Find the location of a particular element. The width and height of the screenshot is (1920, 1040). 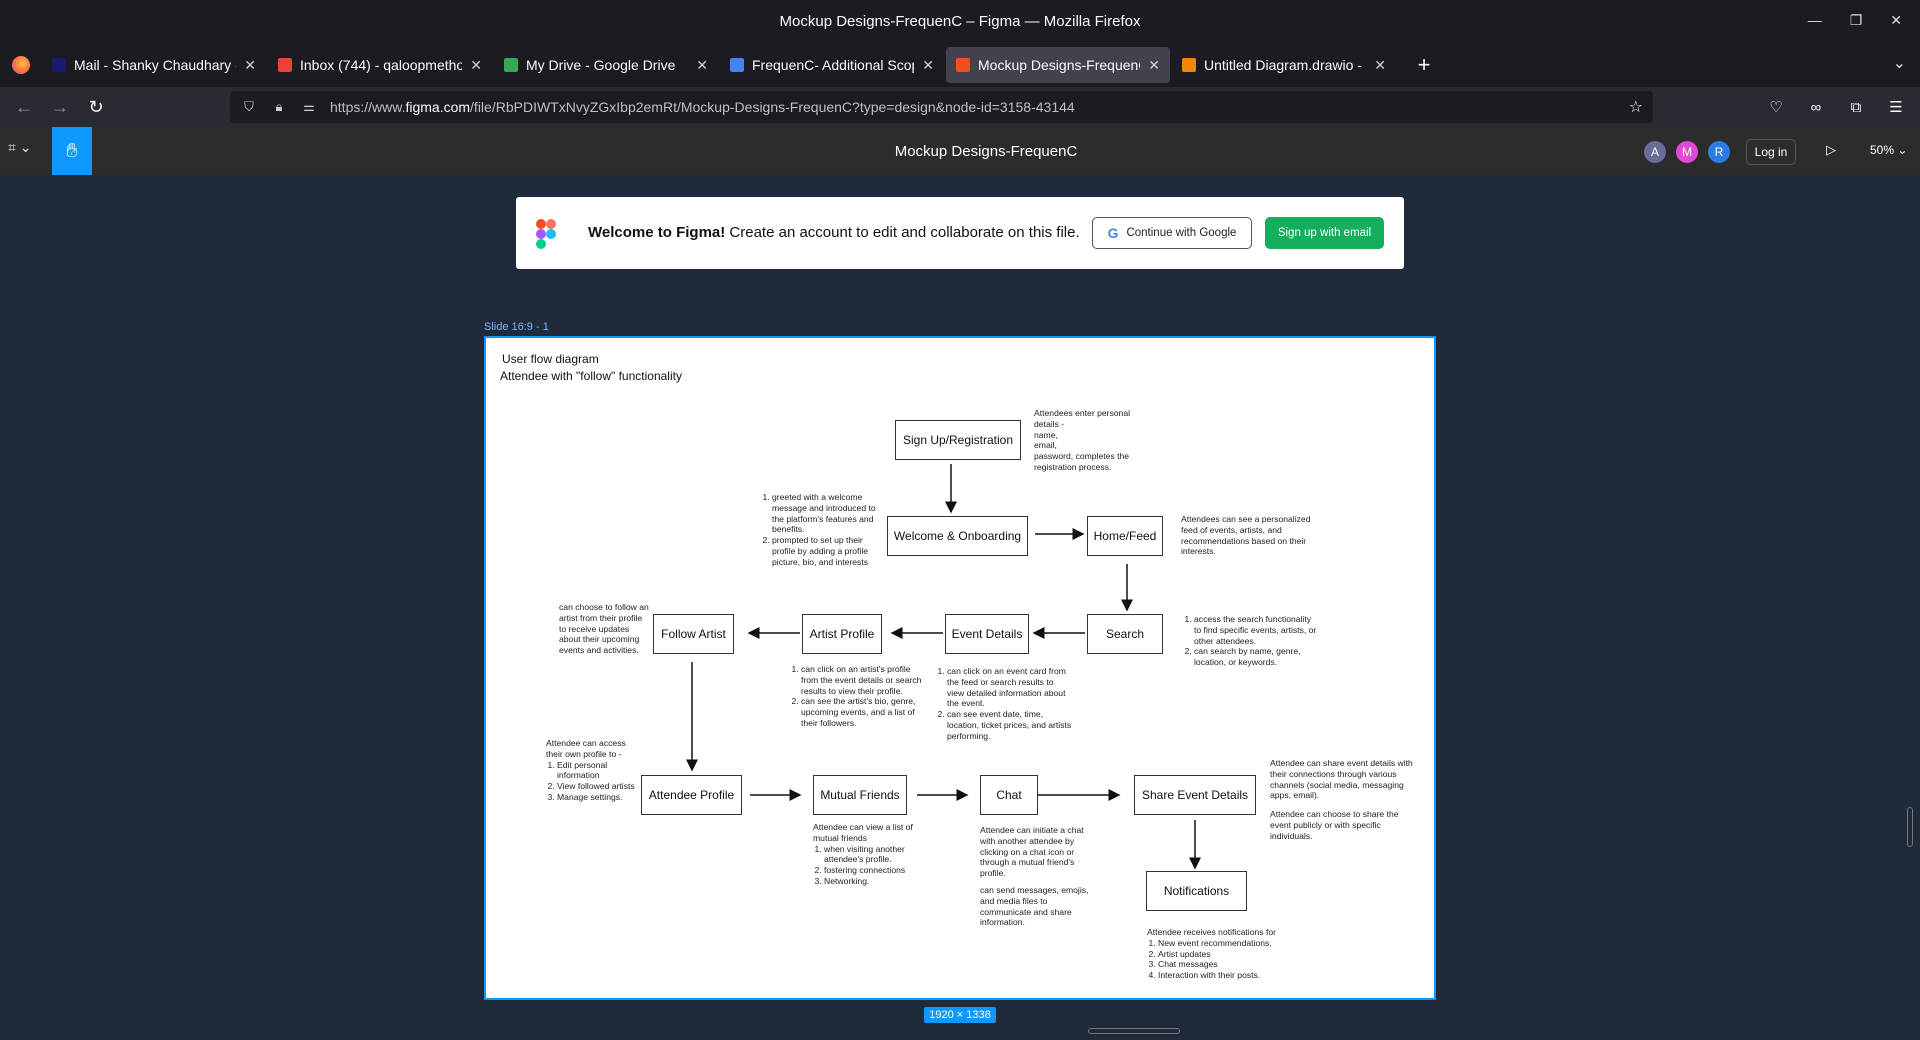

note-item: Artist updates is located at coordinates (1227, 954).